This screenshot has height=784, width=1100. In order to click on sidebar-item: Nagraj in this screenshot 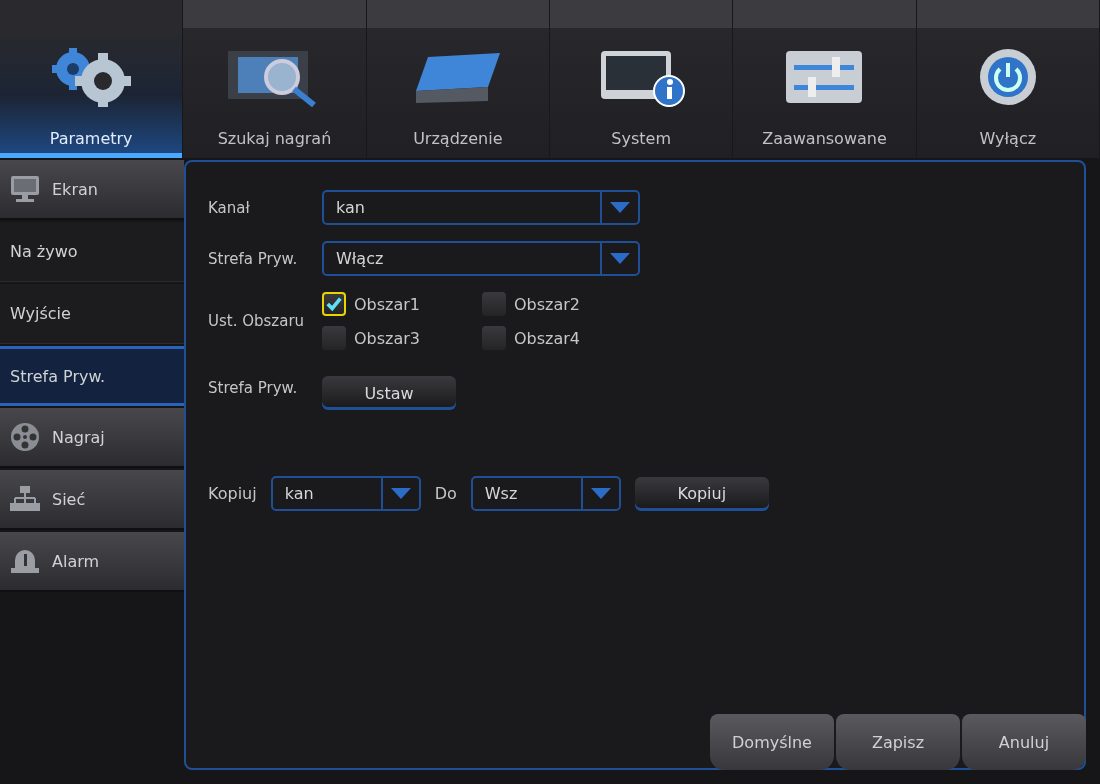, I will do `click(92, 438)`.